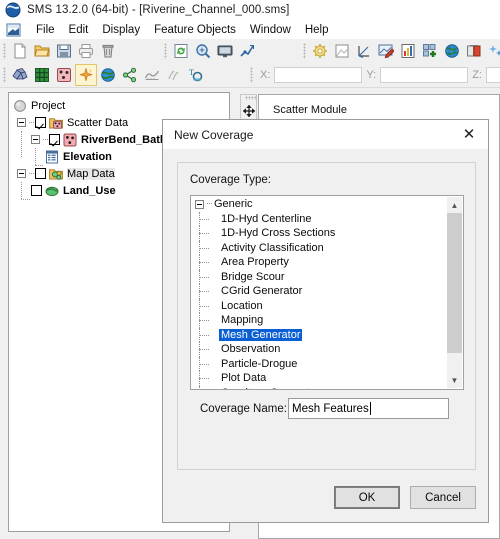  Describe the element at coordinates (477, 75) in the screenshot. I see `z-coordinate-label: Z:` at that location.